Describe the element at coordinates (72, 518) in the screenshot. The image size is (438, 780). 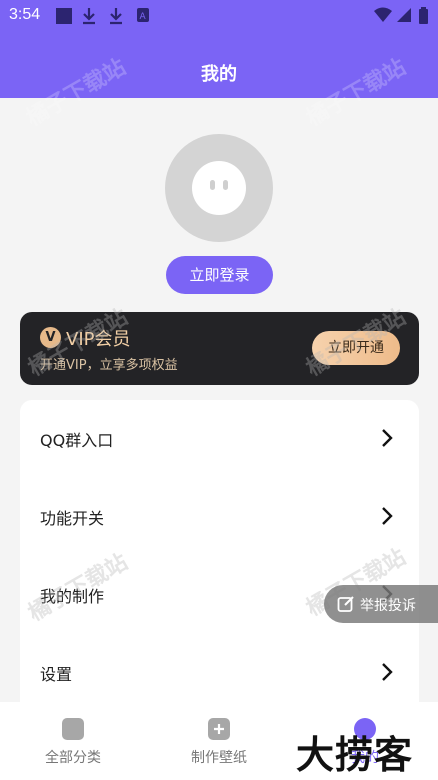
I see `menu-item-label: 功能开关` at that location.